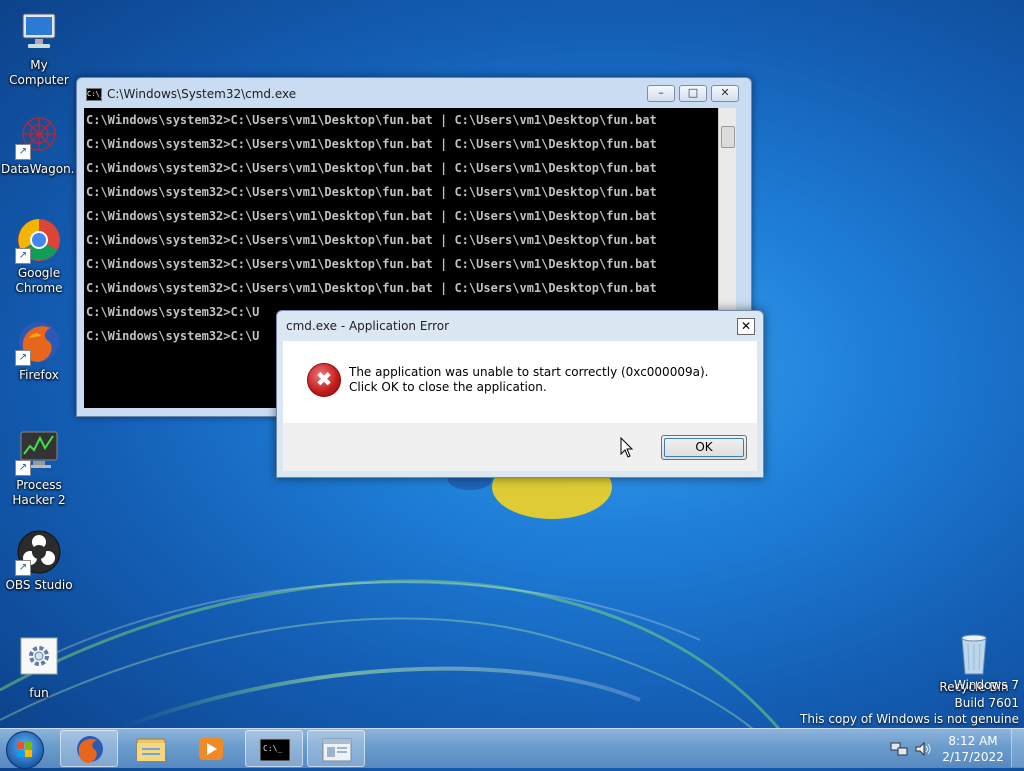 The height and width of the screenshot is (771, 1024). I want to click on desktop-icon-process-hacker: ↗ Process Hacker 2, so click(39, 468).